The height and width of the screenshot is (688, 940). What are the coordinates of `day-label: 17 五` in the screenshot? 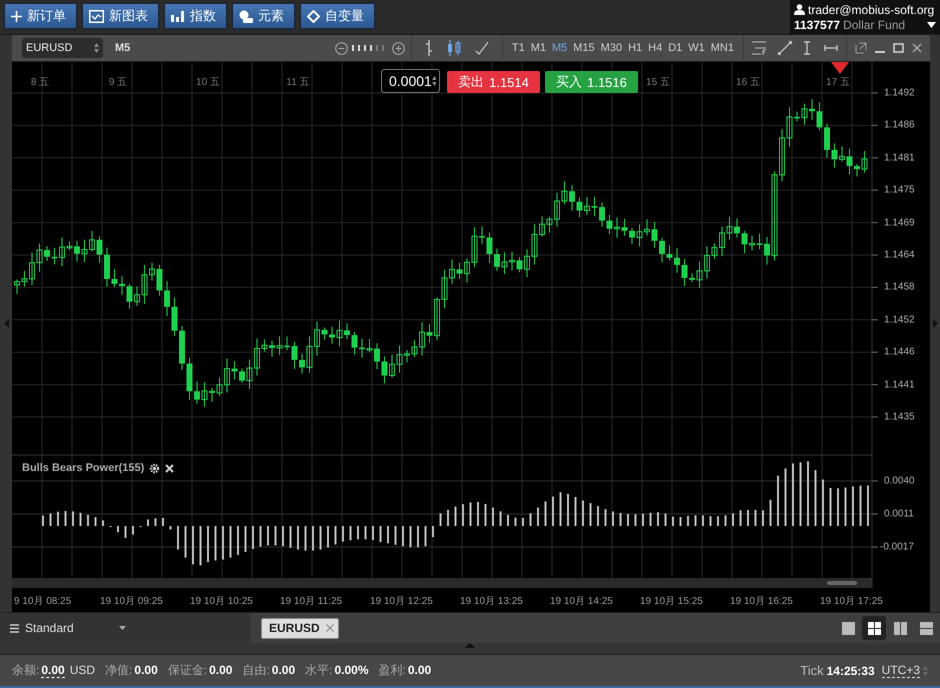 It's located at (838, 82).